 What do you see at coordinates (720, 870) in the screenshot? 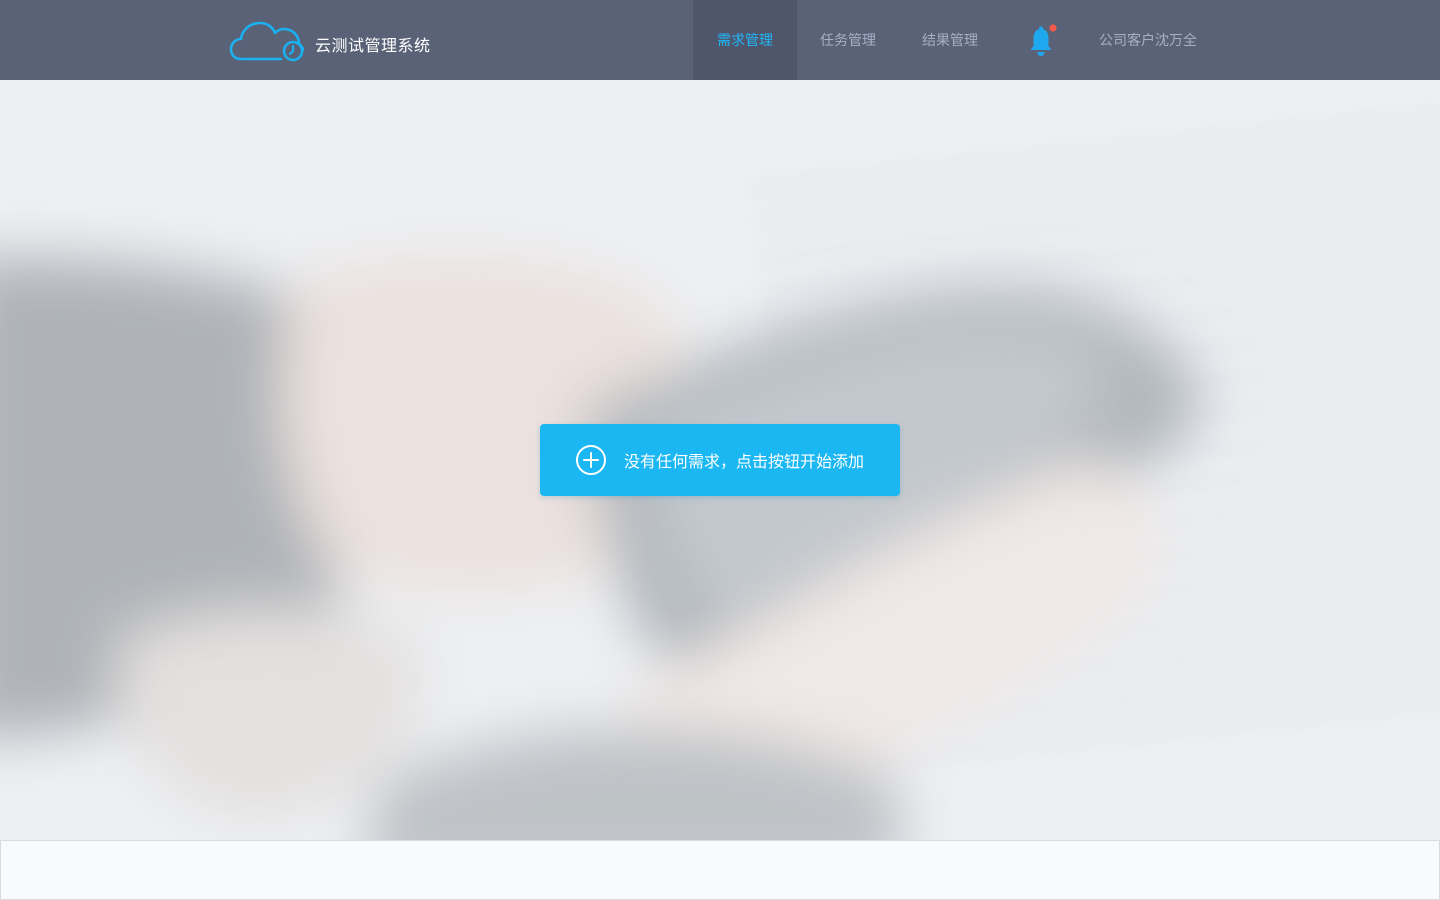
I see `footer` at bounding box center [720, 870].